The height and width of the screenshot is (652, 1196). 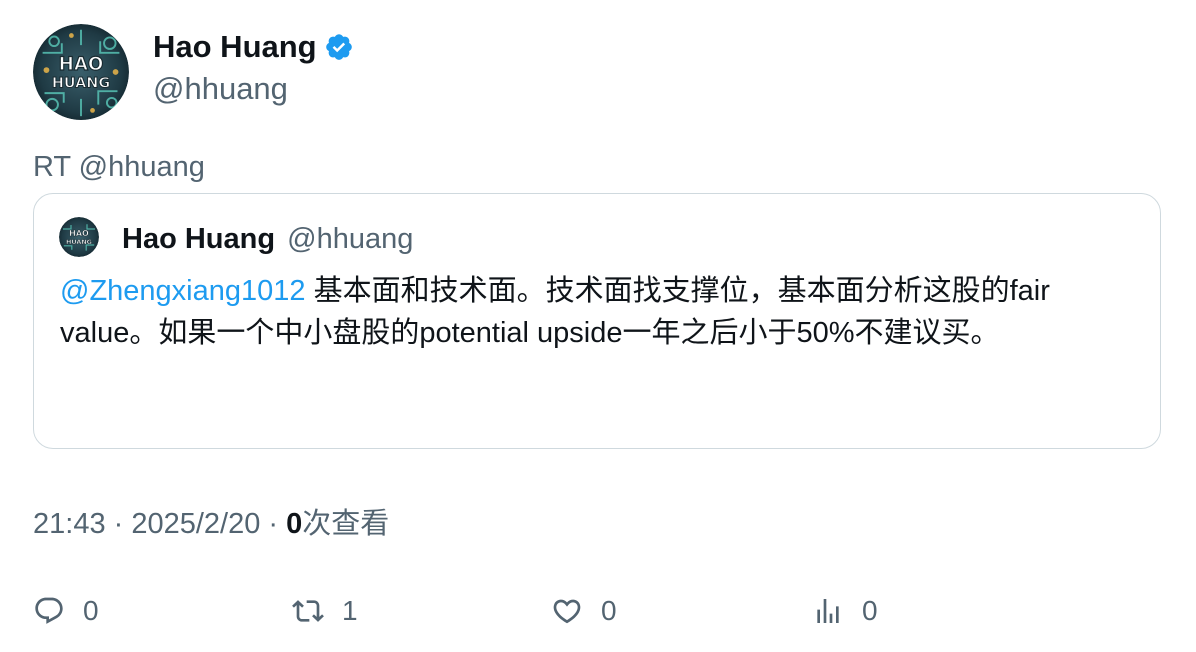 I want to click on heart-icon, so click(x=567, y=611).